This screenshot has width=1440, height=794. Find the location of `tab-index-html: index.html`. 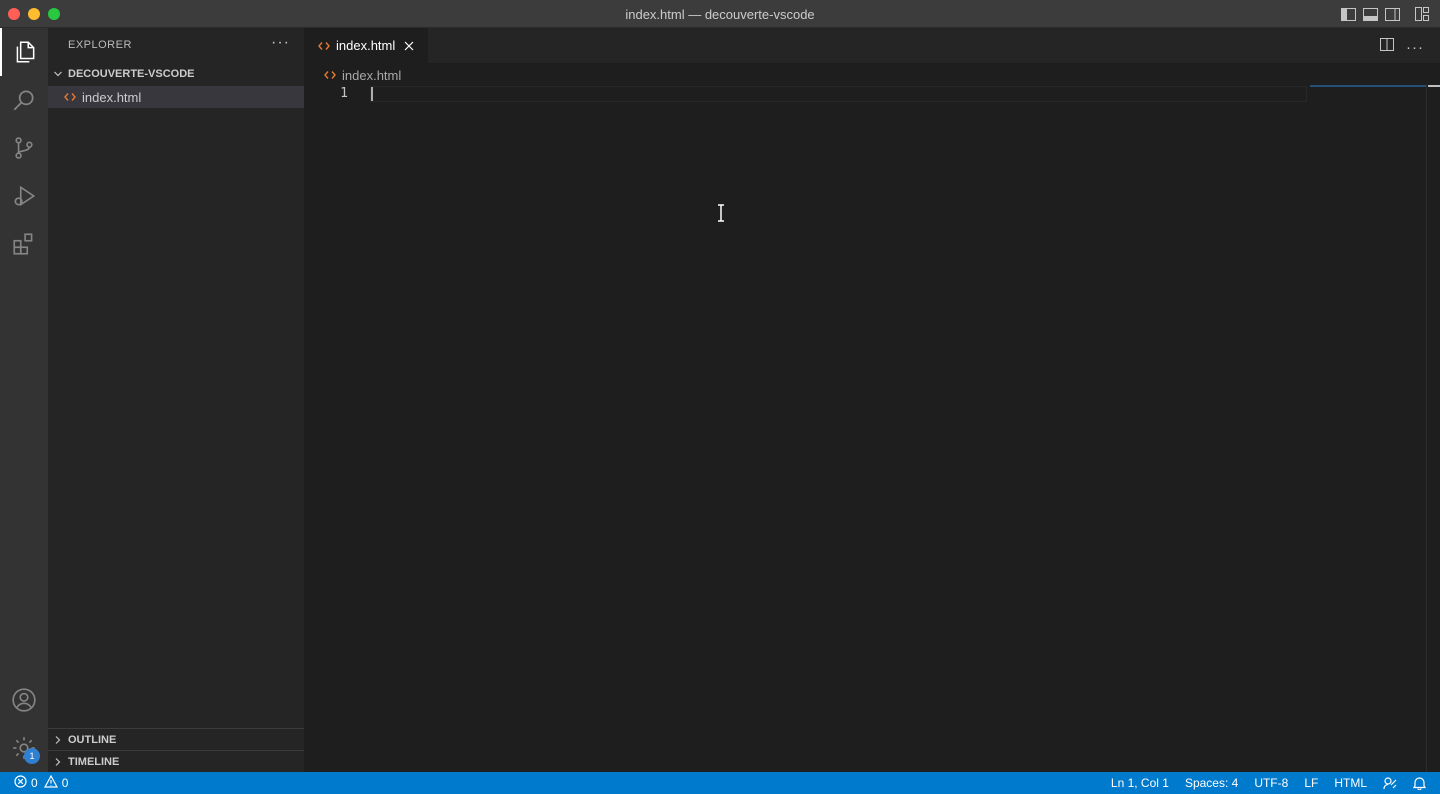

tab-index-html: index.html is located at coordinates (366, 45).